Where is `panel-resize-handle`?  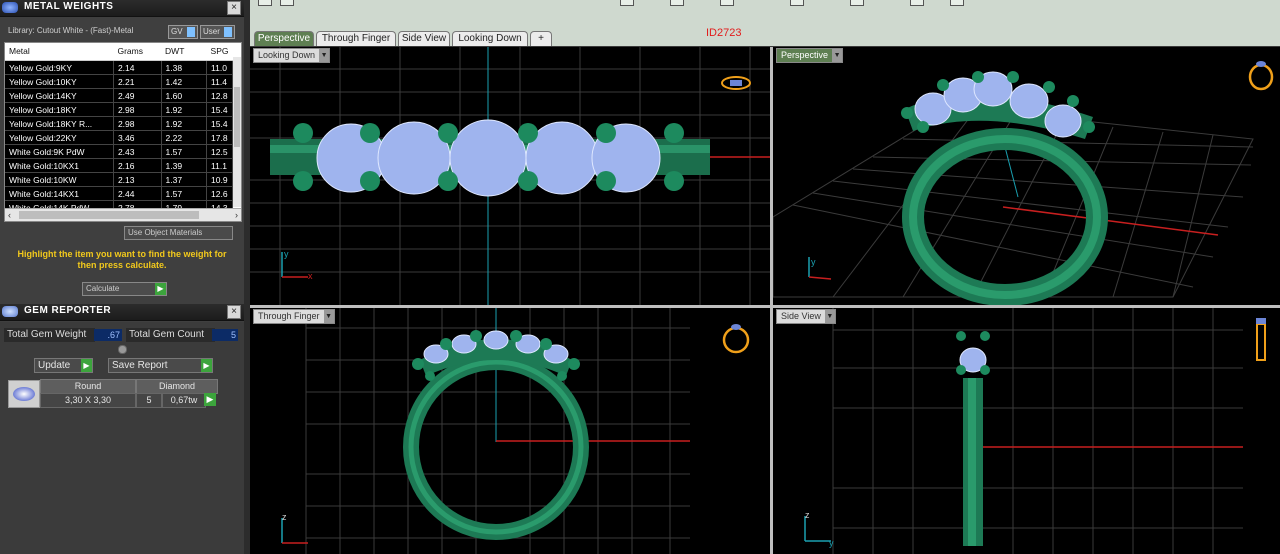
panel-resize-handle is located at coordinates (122, 349).